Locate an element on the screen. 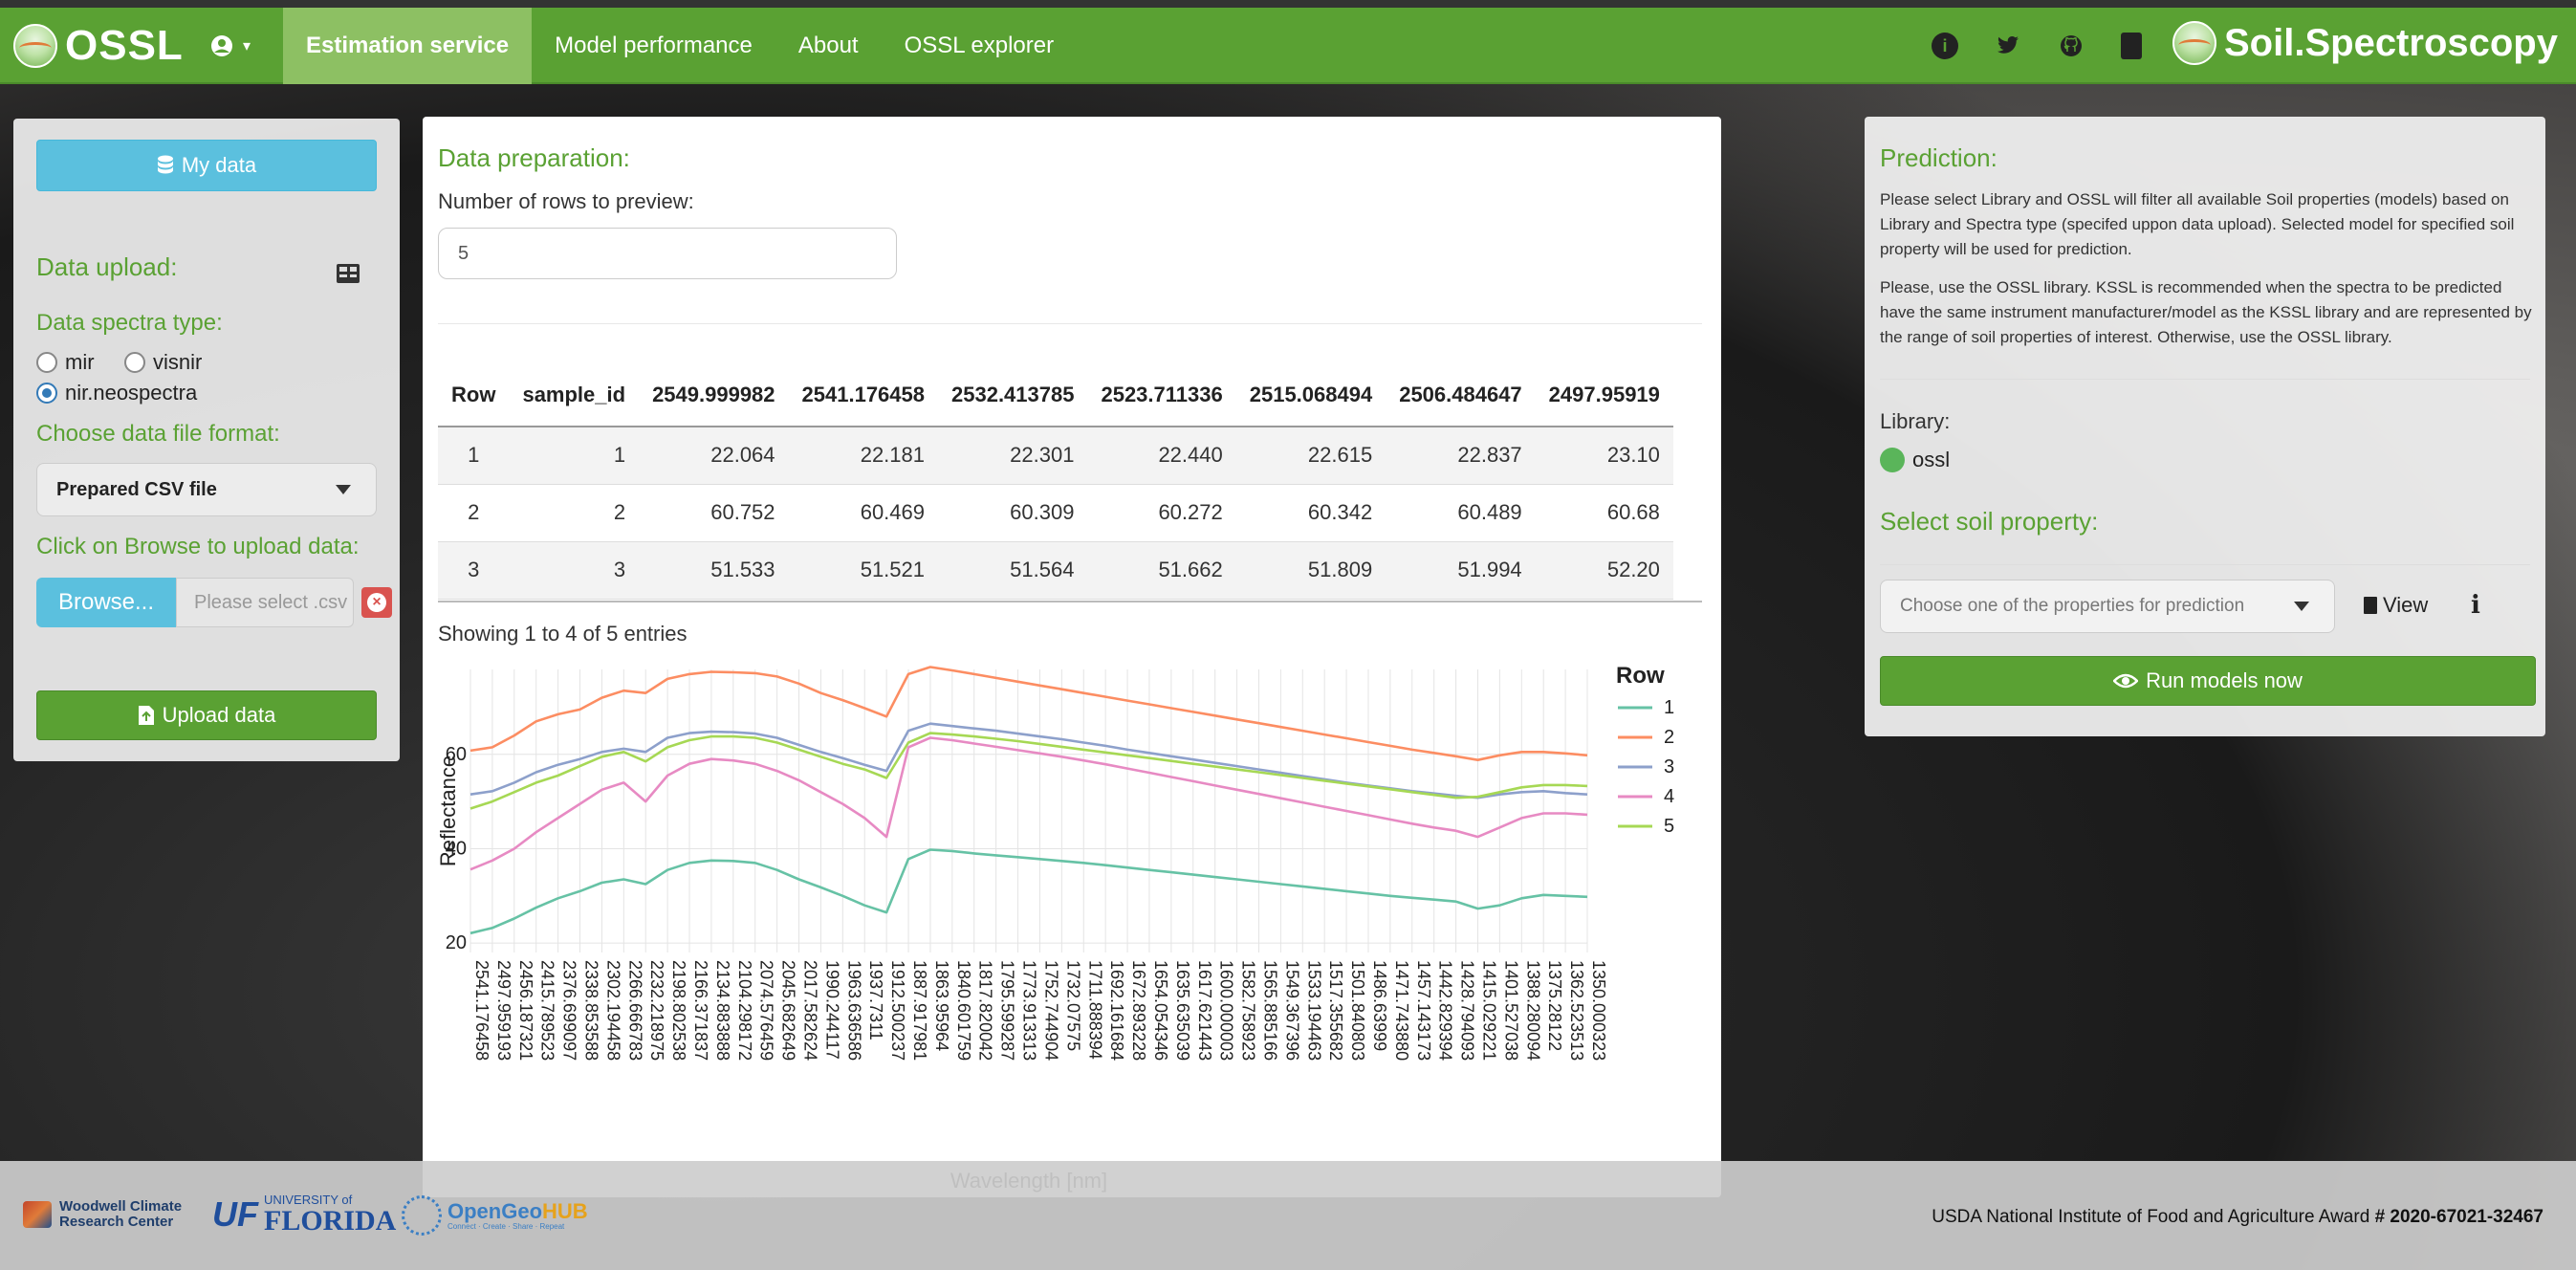 The image size is (2576, 1270). x-tick-label: 2266.666783 is located at coordinates (634, 1011).